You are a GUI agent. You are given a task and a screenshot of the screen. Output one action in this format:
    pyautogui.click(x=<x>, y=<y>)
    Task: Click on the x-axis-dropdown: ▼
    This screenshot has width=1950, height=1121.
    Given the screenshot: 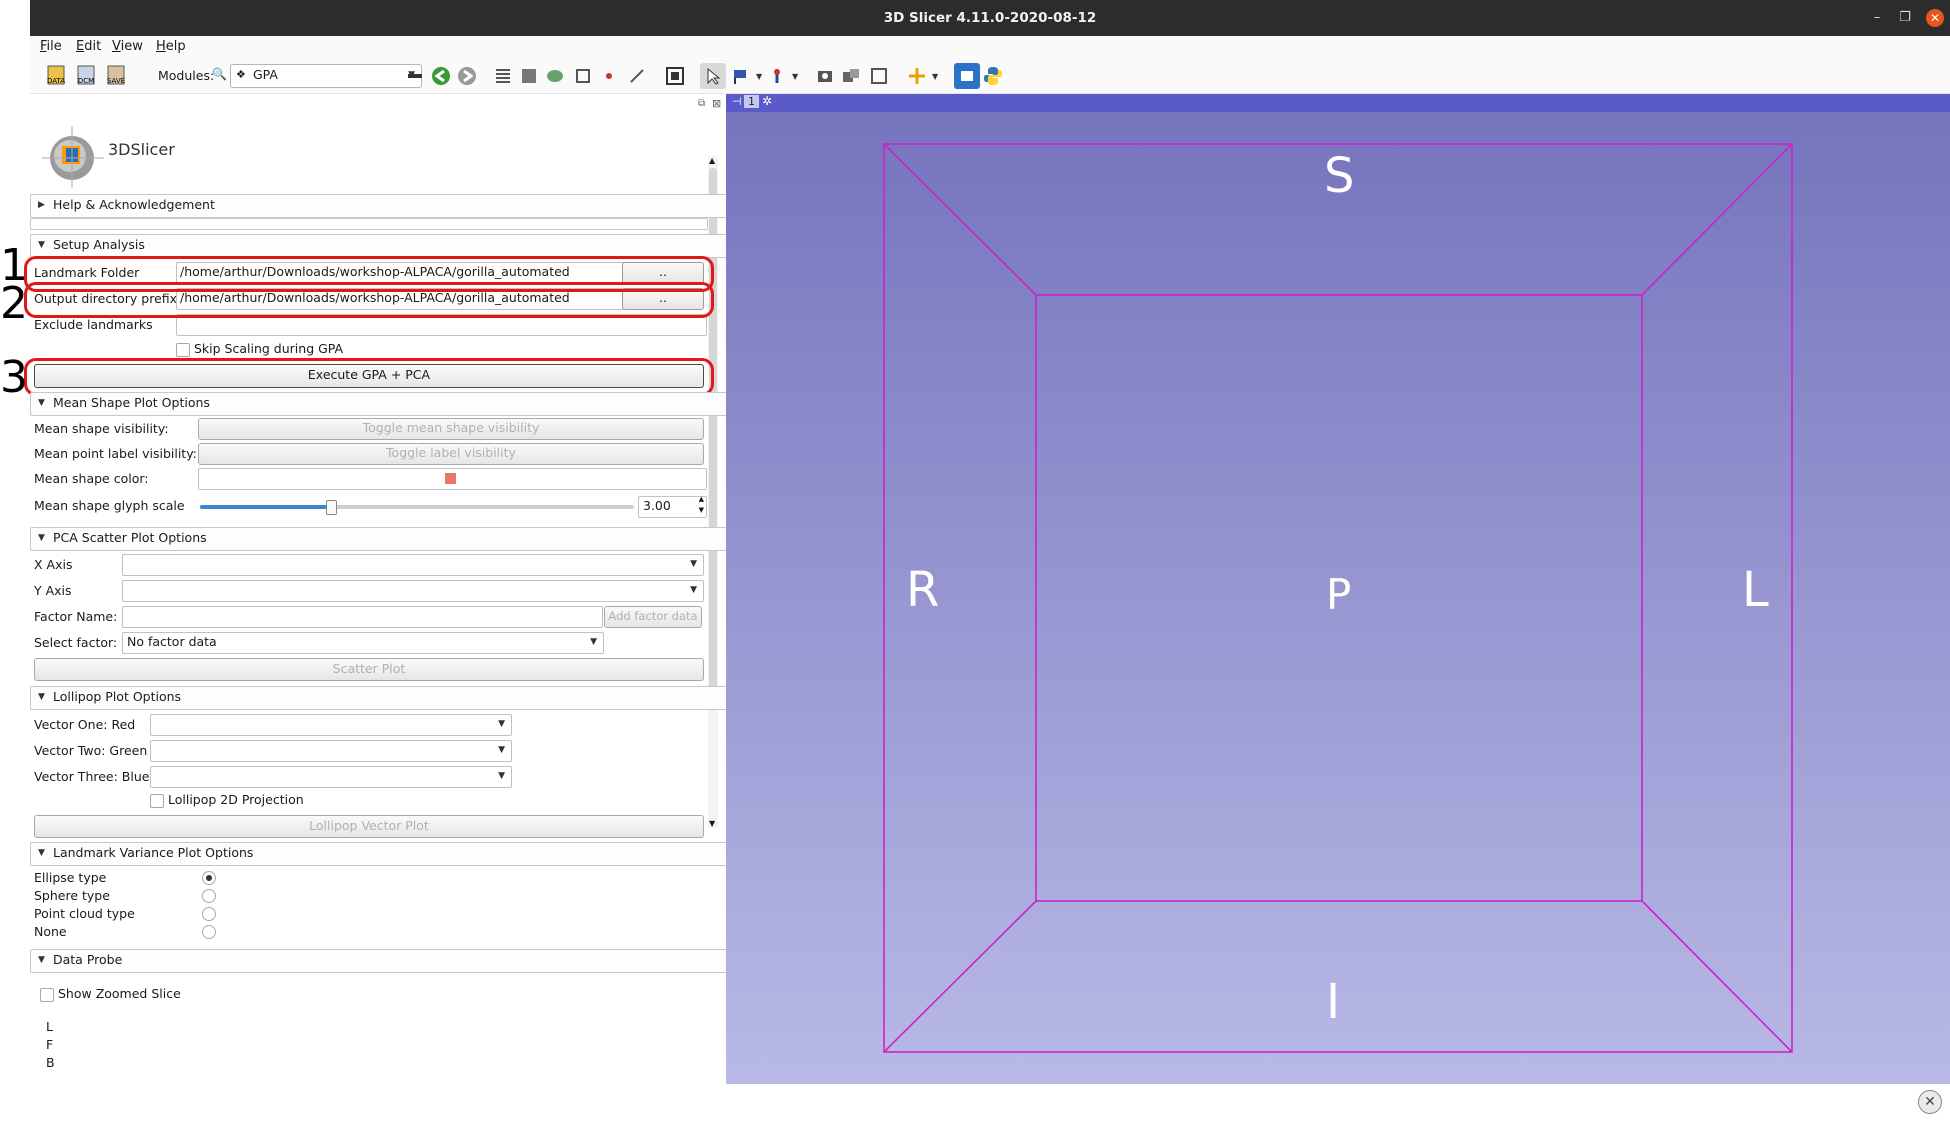 What is the action you would take?
    pyautogui.click(x=413, y=565)
    